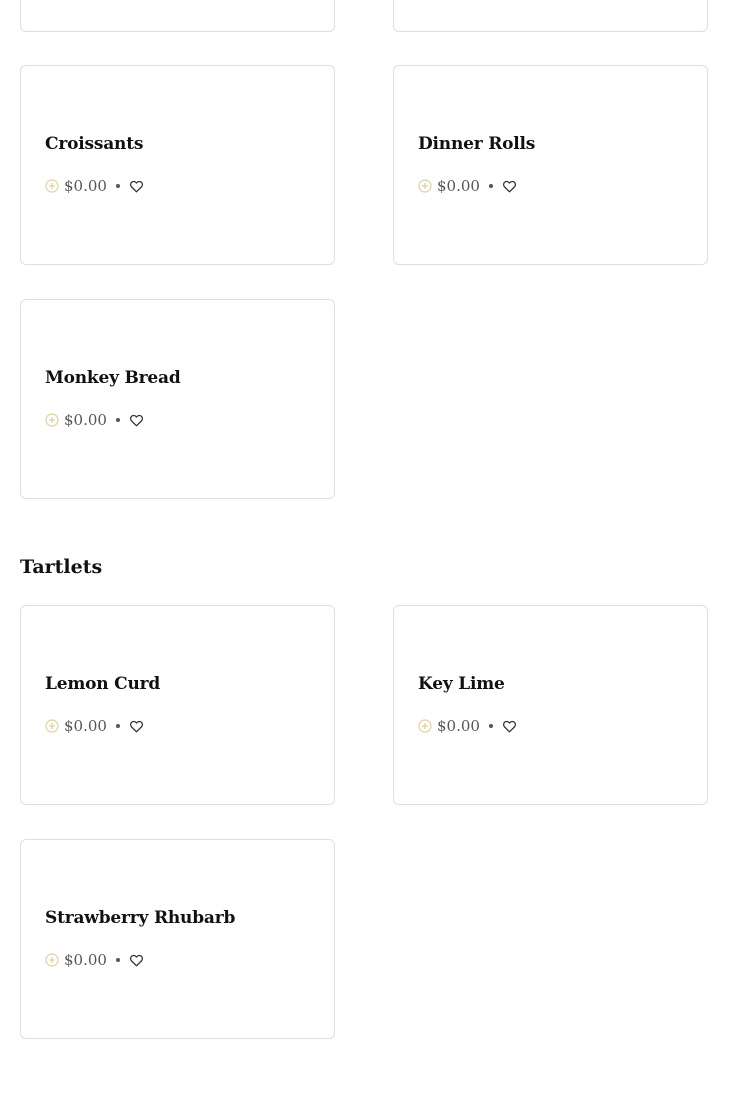  What do you see at coordinates (177, 939) in the screenshot?
I see `menu-item-card: Strawberry Rhubarb $0.00` at bounding box center [177, 939].